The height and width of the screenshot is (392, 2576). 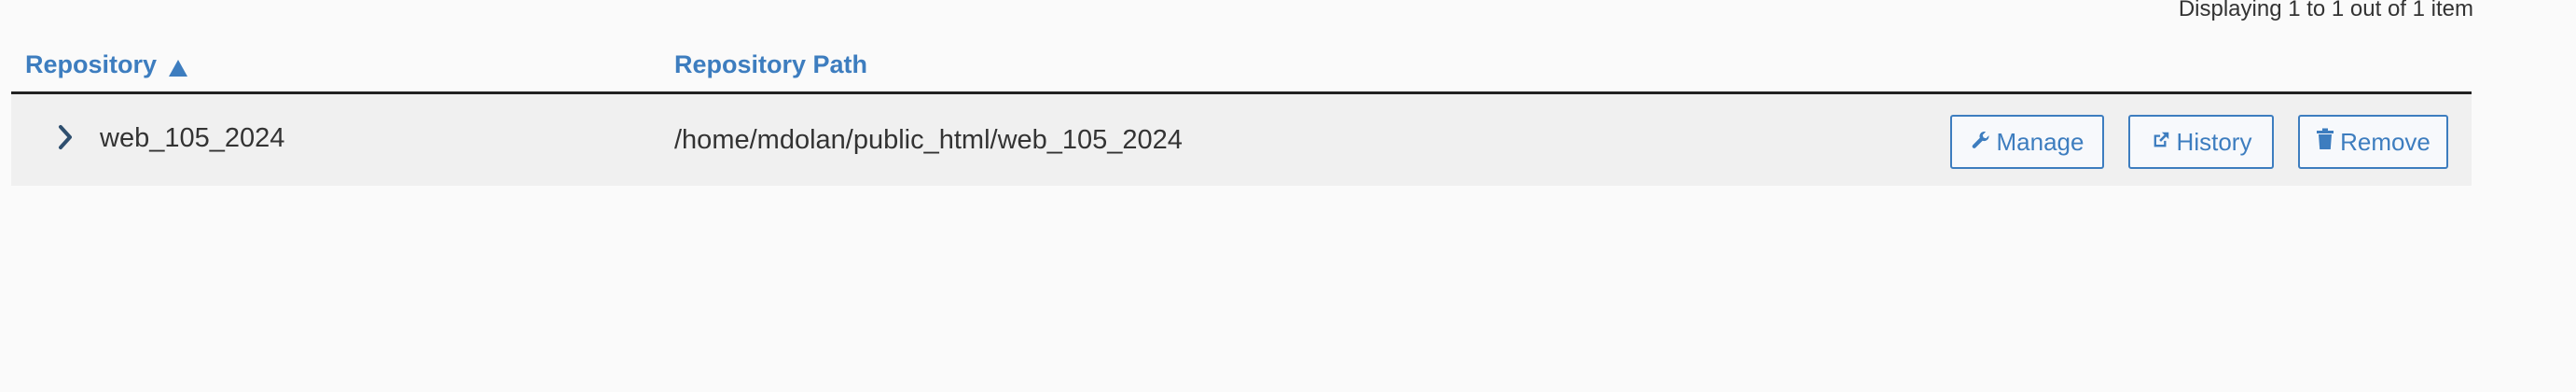 I want to click on pagination-summary: Displaying 1 to 1 out of 1 item, so click(x=2325, y=10).